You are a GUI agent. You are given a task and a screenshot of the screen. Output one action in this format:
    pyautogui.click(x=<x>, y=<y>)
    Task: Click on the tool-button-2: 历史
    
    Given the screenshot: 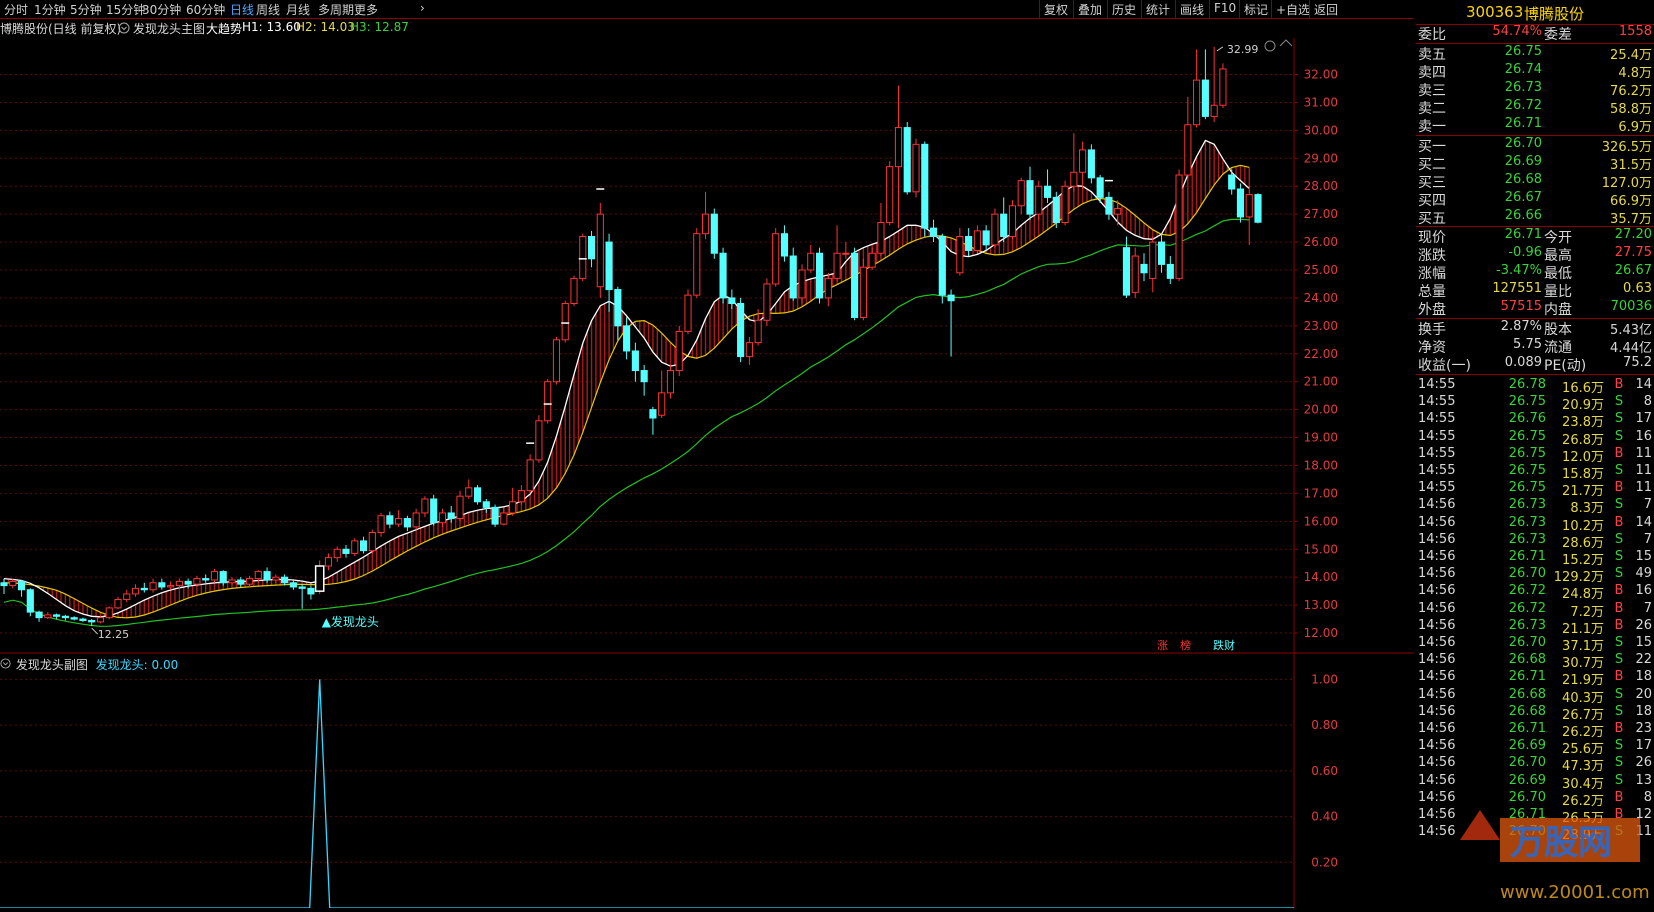 What is the action you would take?
    pyautogui.click(x=1124, y=9)
    